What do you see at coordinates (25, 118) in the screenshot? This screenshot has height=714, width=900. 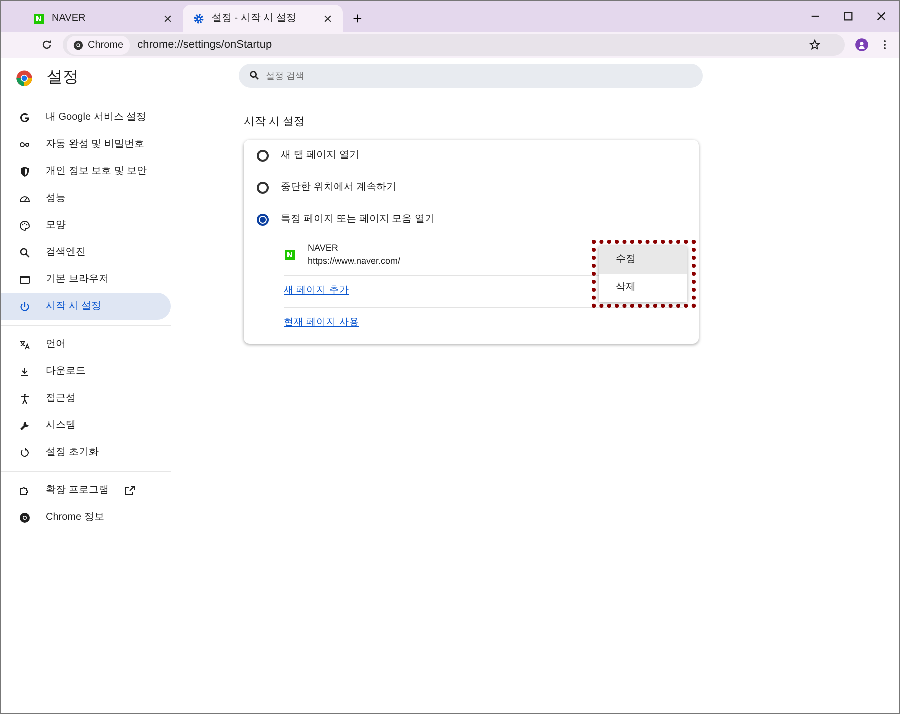 I see `google-icon` at bounding box center [25, 118].